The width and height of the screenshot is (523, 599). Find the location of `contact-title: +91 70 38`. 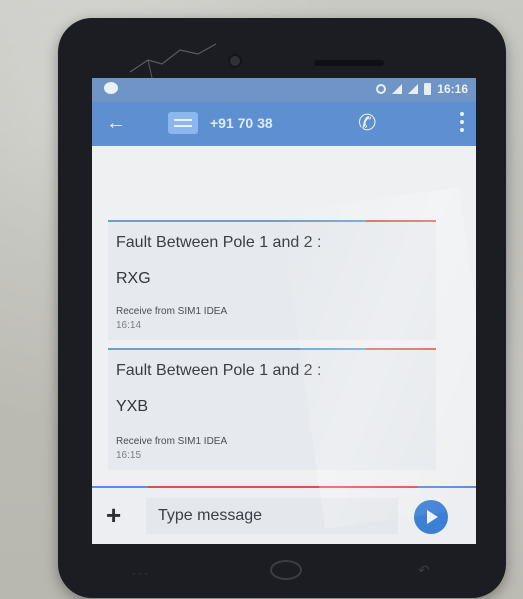

contact-title: +91 70 38 is located at coordinates (241, 123).